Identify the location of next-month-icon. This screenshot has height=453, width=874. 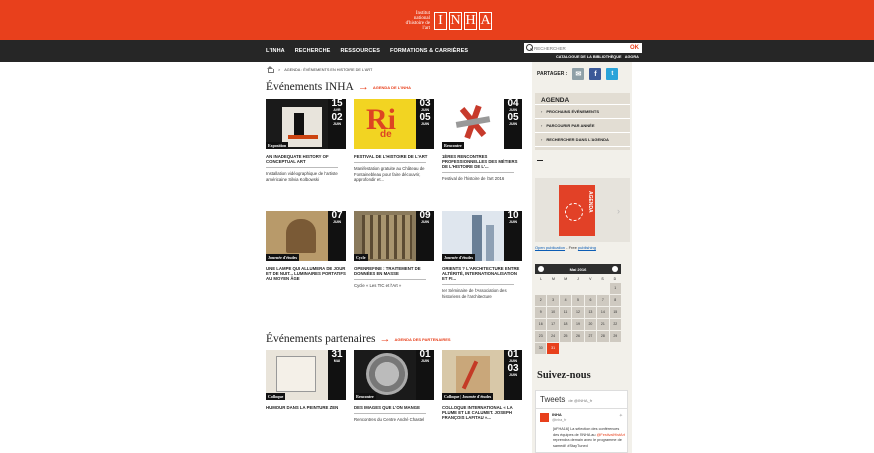
(615, 269).